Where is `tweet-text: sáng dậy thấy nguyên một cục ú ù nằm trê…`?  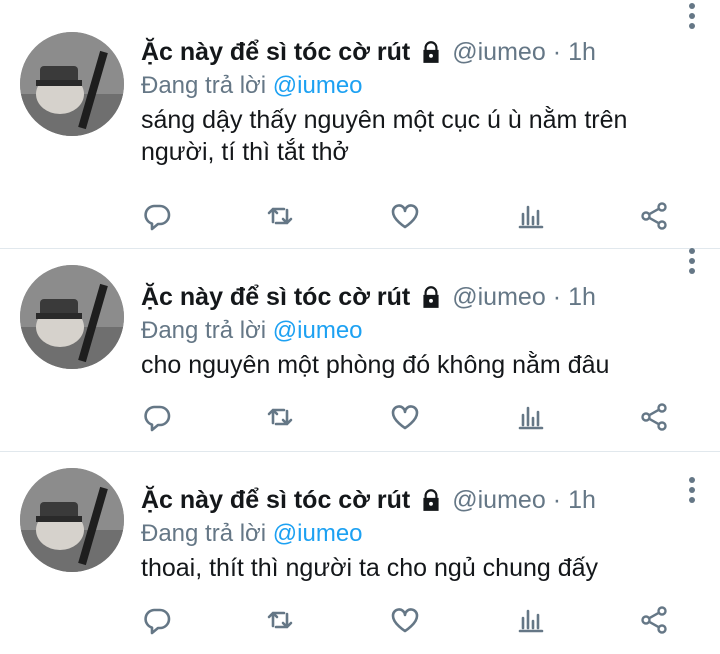
tweet-text: sáng dậy thấy nguyên một cục ú ù nằm trê… is located at coordinates (384, 136).